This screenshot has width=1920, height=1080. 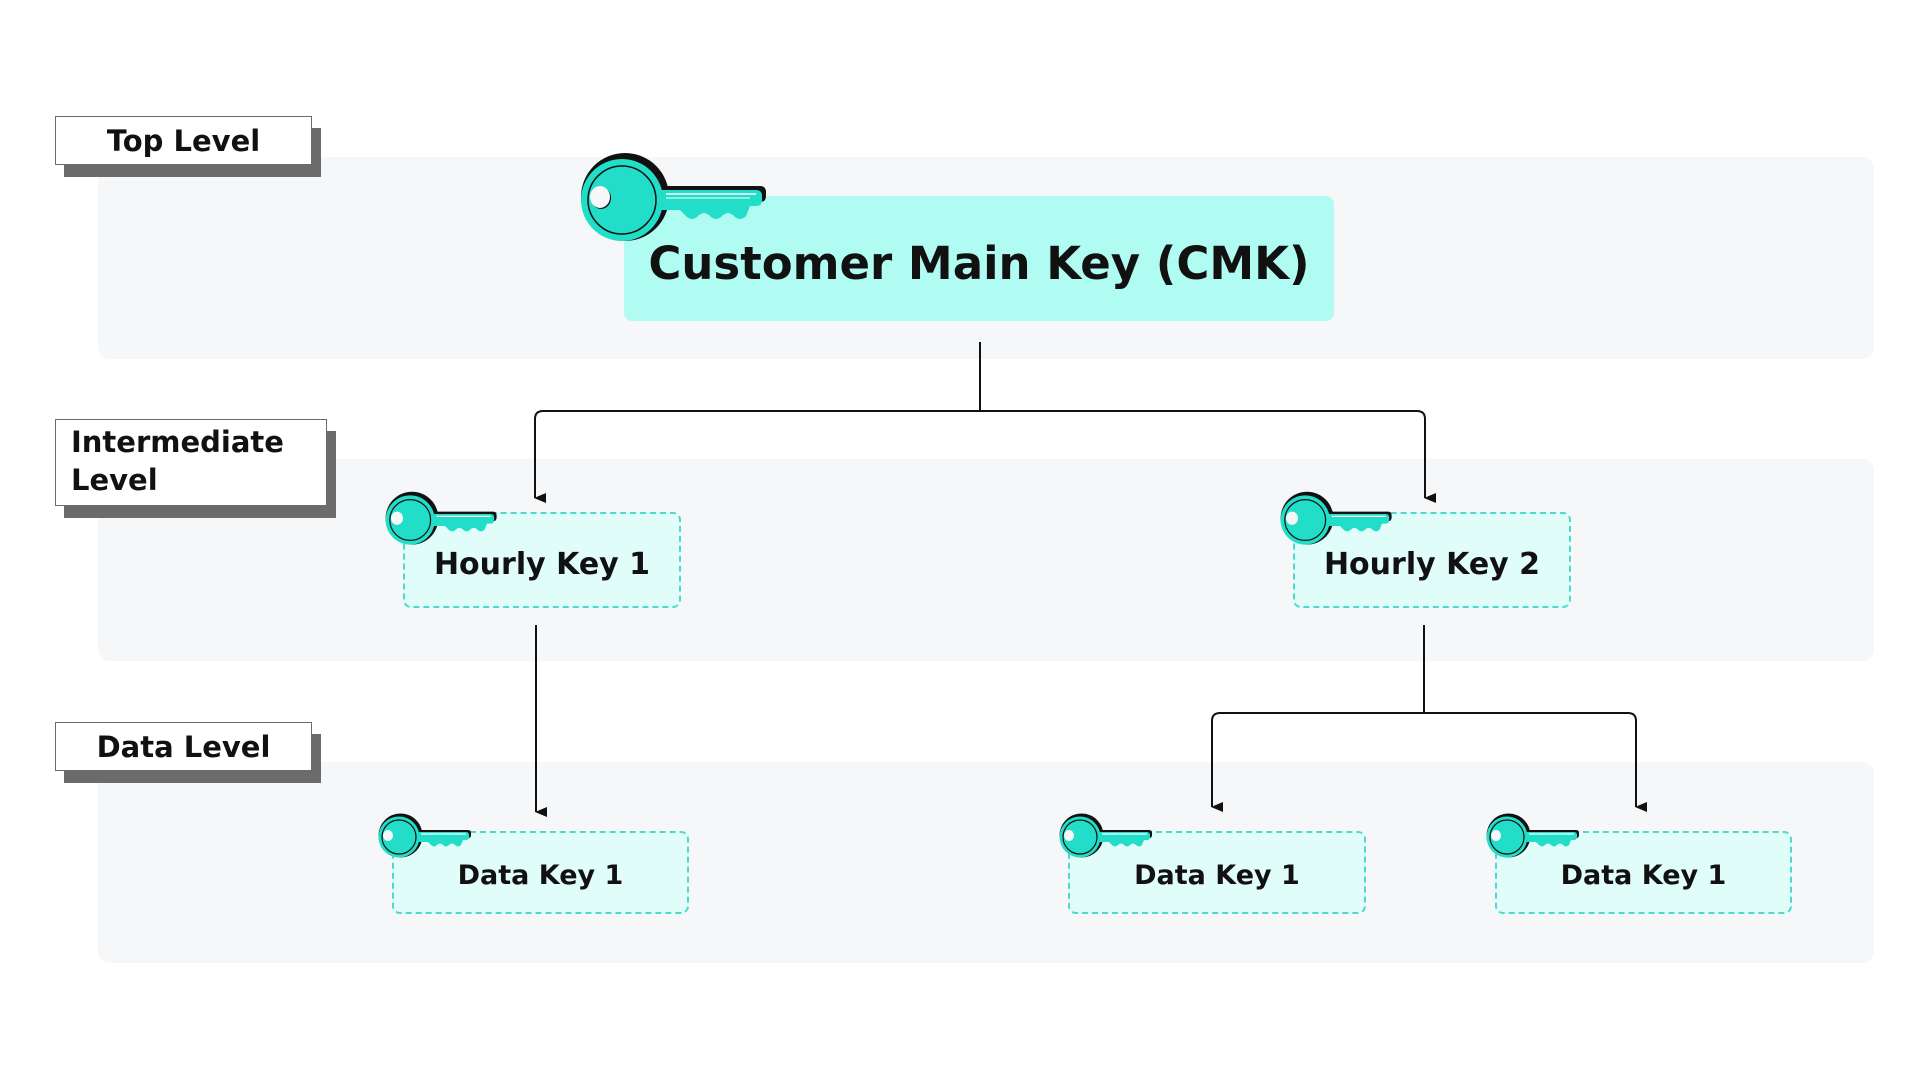 I want to click on edge-hourly-2-to-data-b, so click(x=1317, y=762).